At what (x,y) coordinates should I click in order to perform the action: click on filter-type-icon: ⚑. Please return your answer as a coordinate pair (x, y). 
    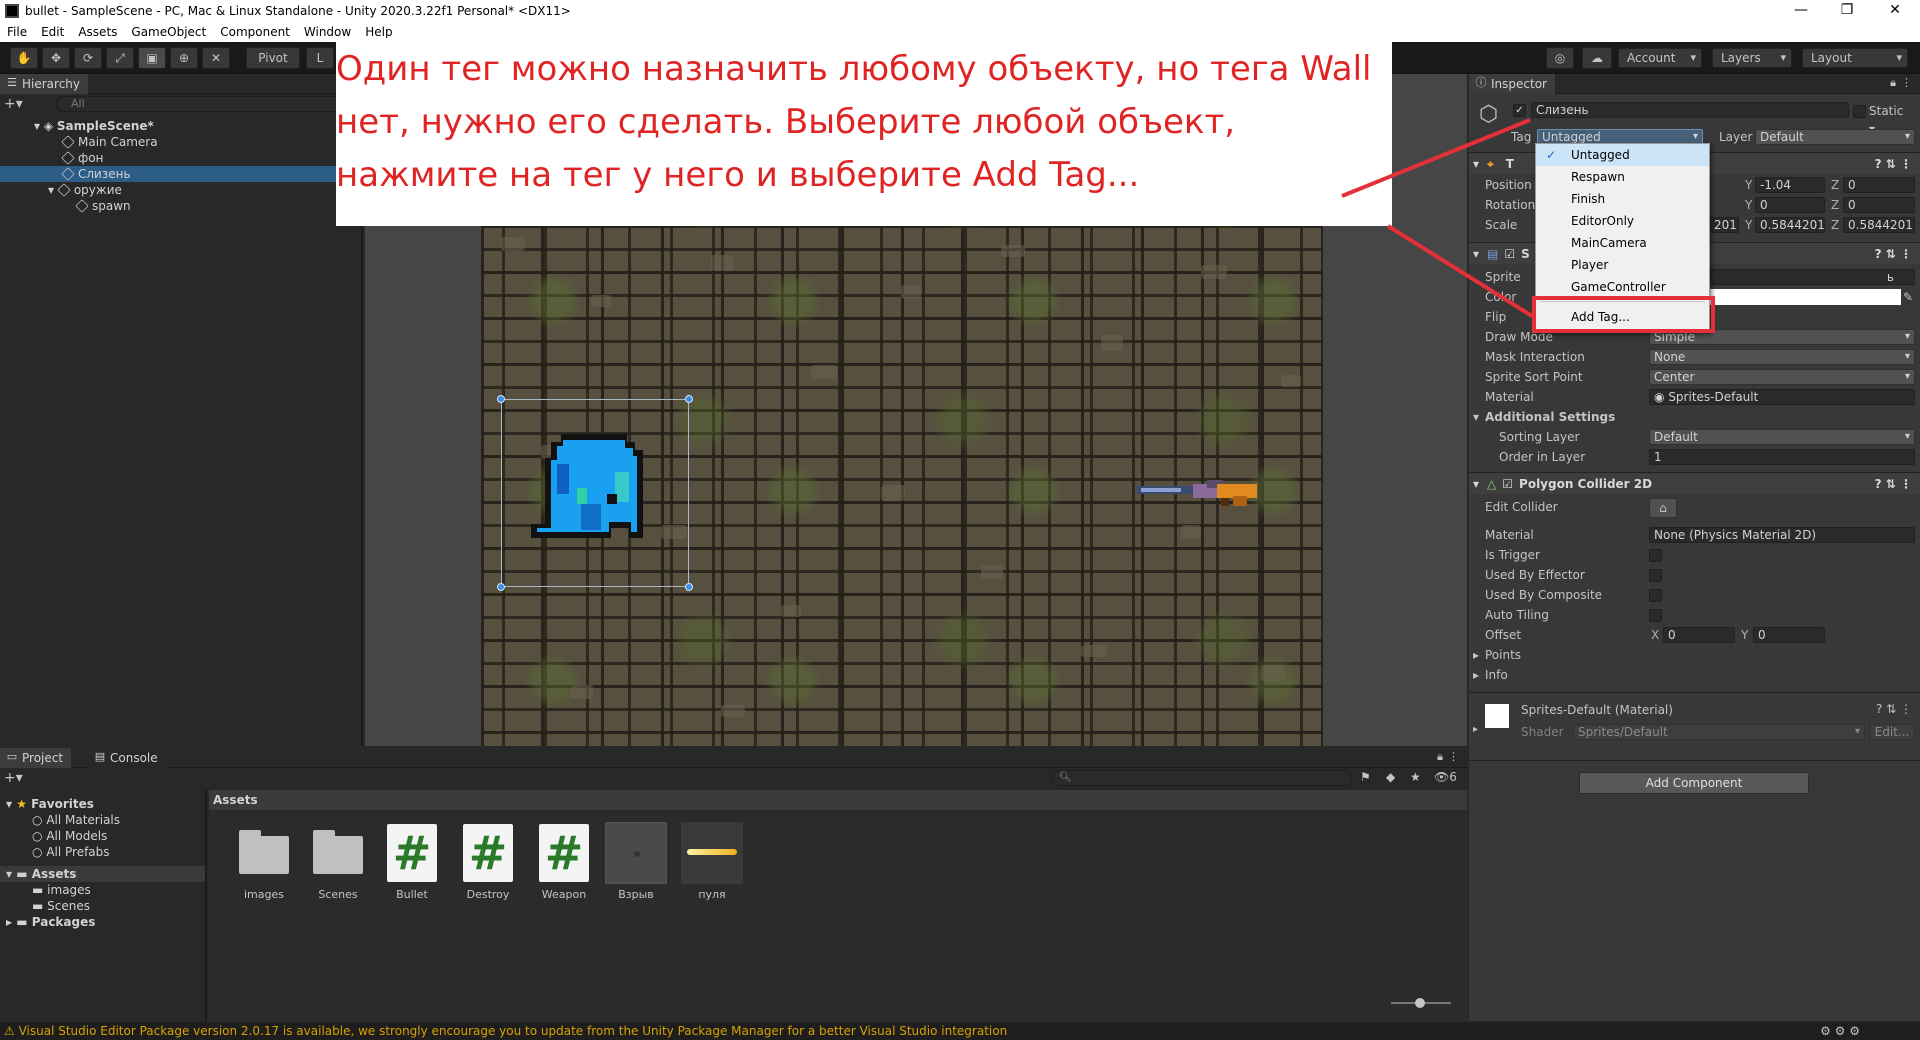
    Looking at the image, I should click on (1365, 777).